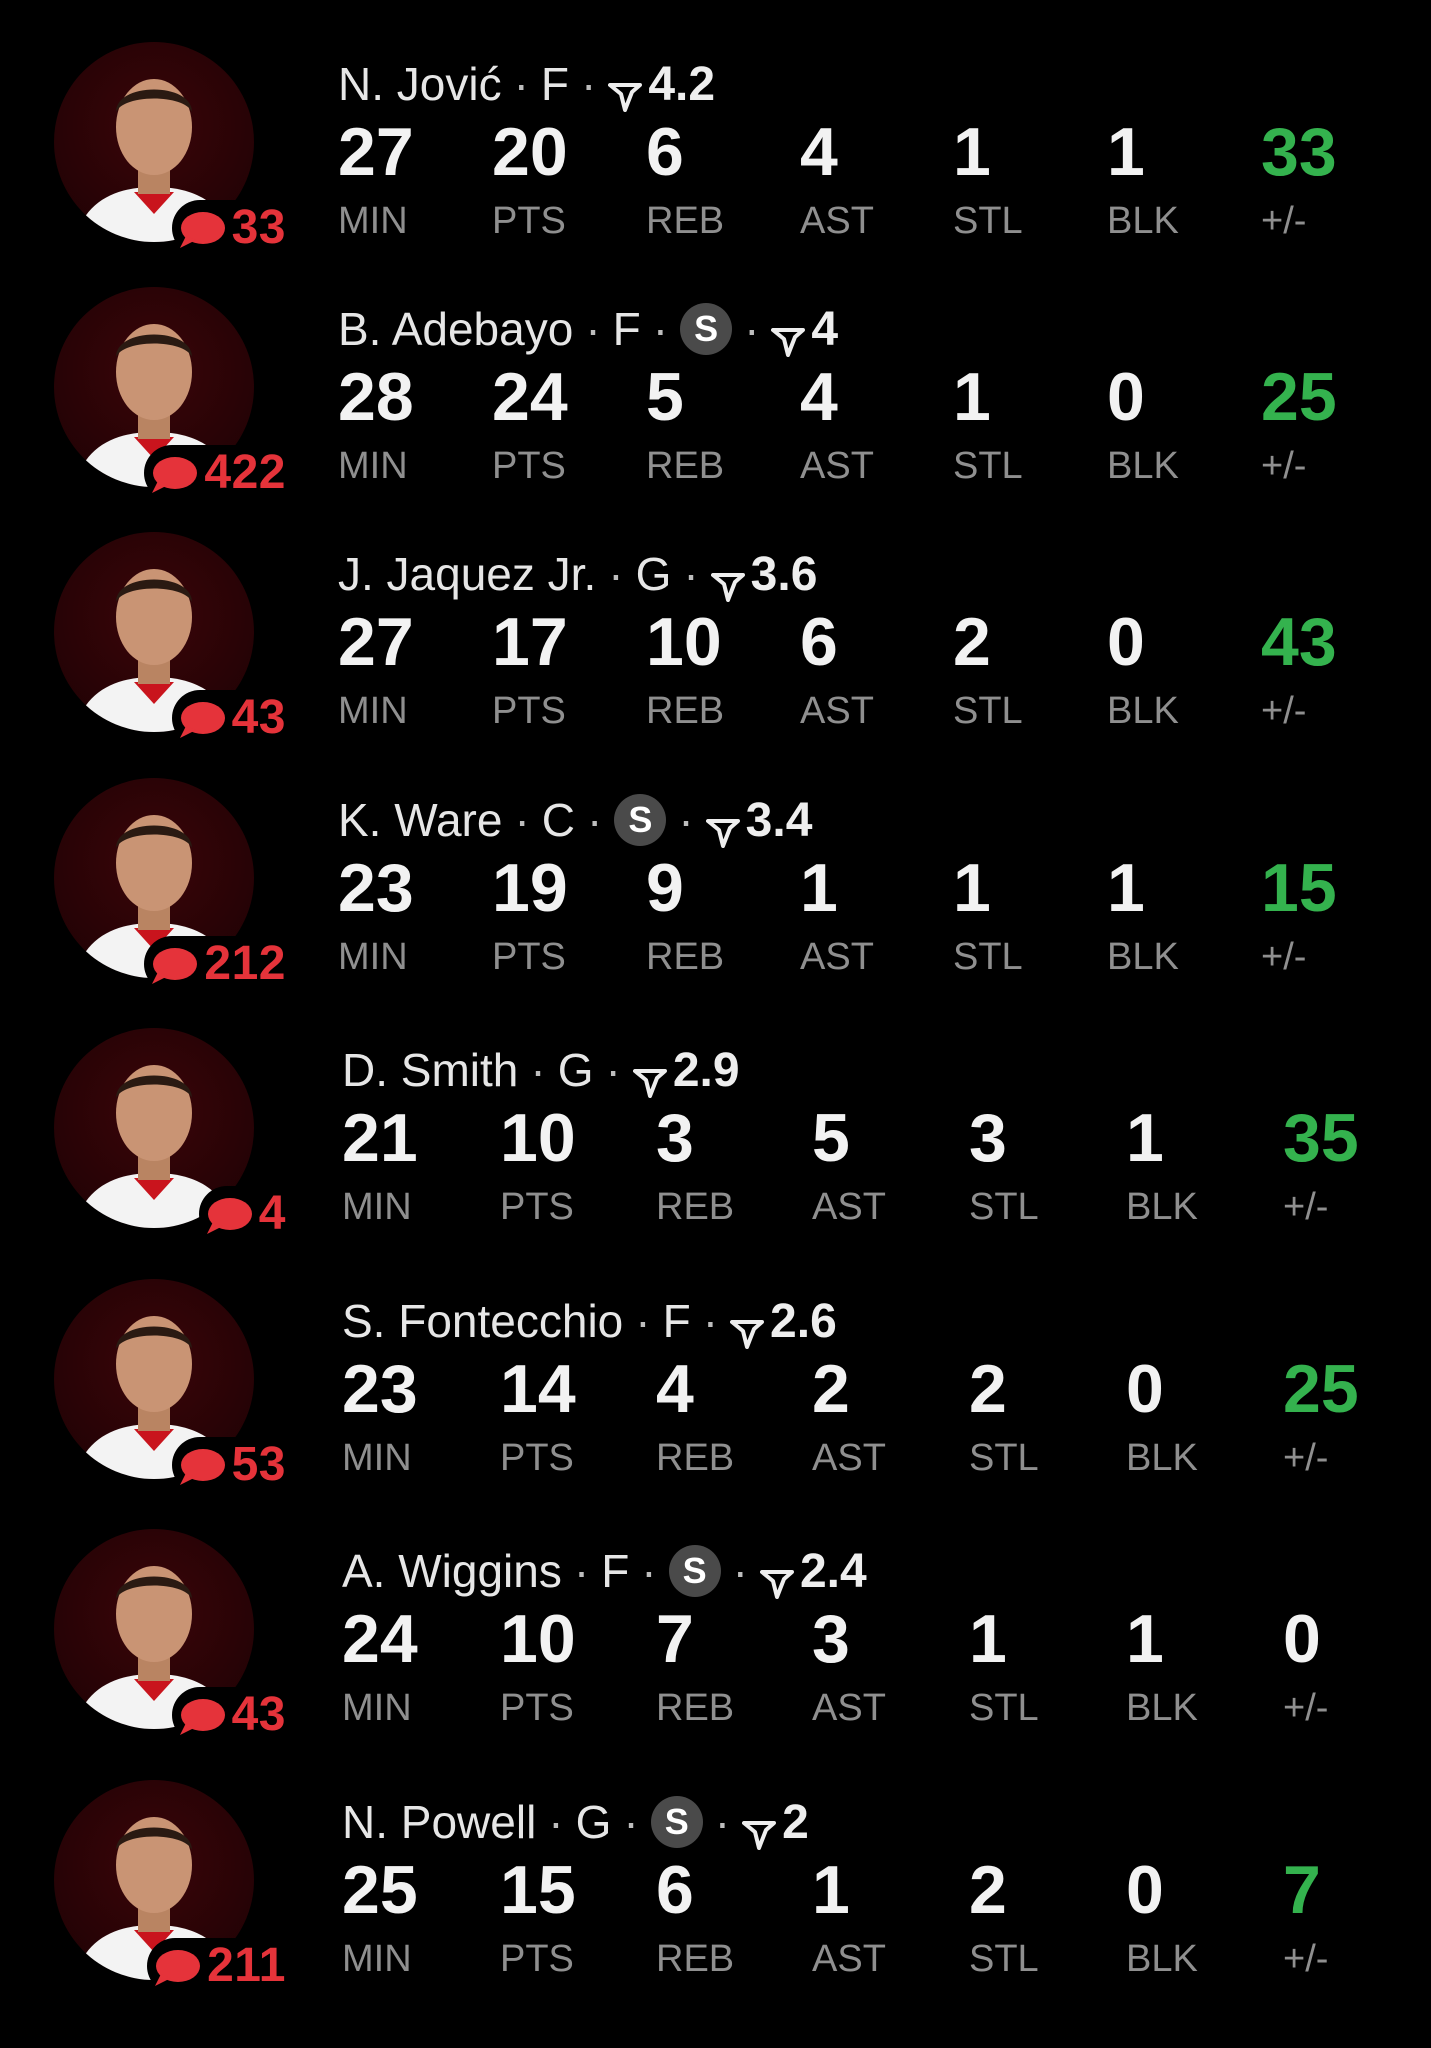  I want to click on stat-pts: 10 PTS, so click(575, 1165).